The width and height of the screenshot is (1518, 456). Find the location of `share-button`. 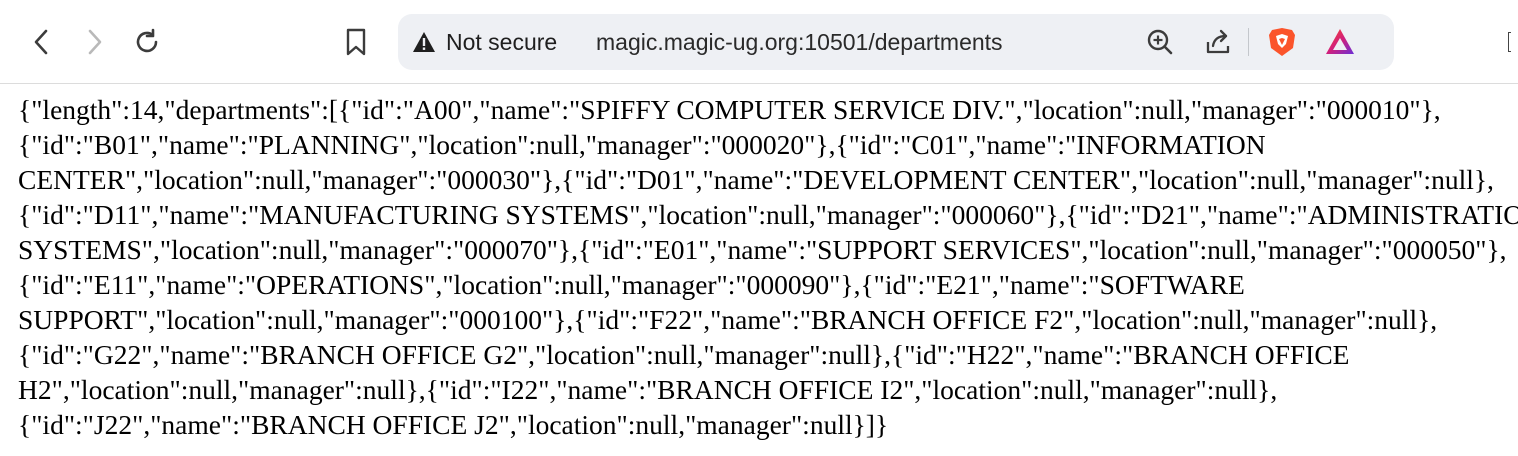

share-button is located at coordinates (1218, 42).